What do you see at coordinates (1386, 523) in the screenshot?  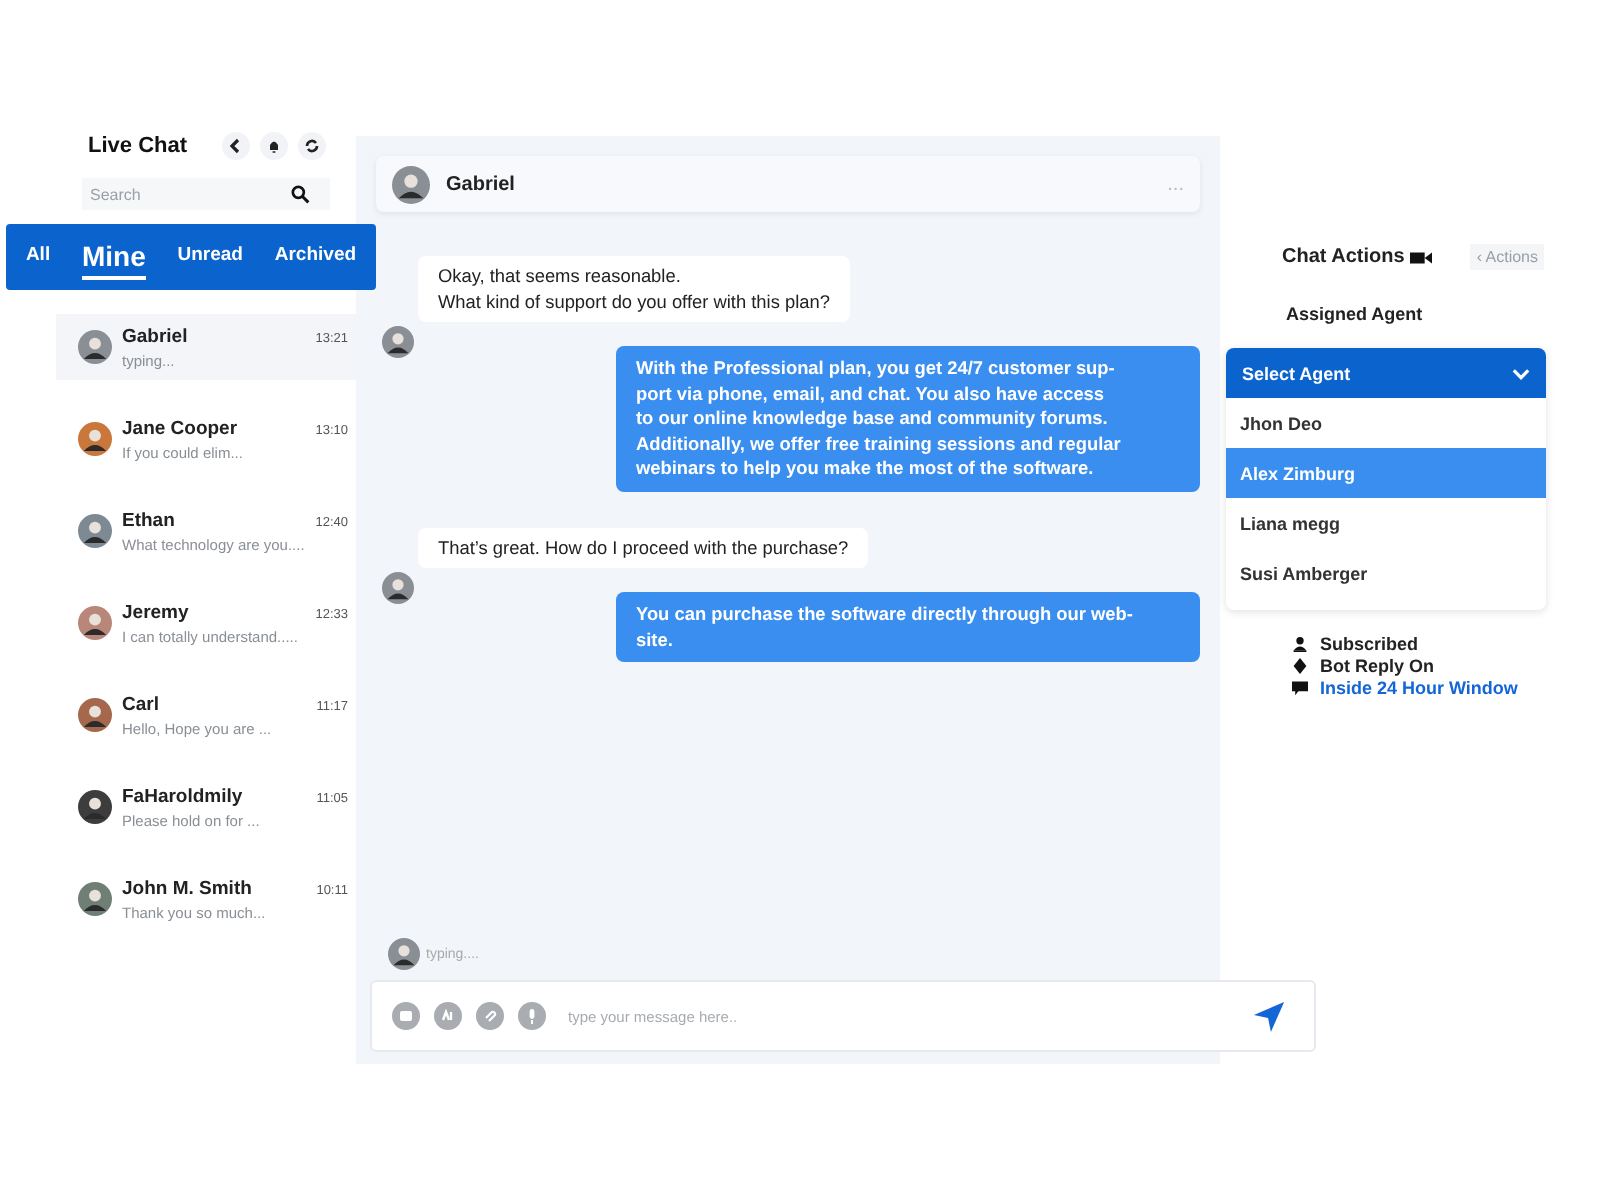 I see `agent-option: Liana megg` at bounding box center [1386, 523].